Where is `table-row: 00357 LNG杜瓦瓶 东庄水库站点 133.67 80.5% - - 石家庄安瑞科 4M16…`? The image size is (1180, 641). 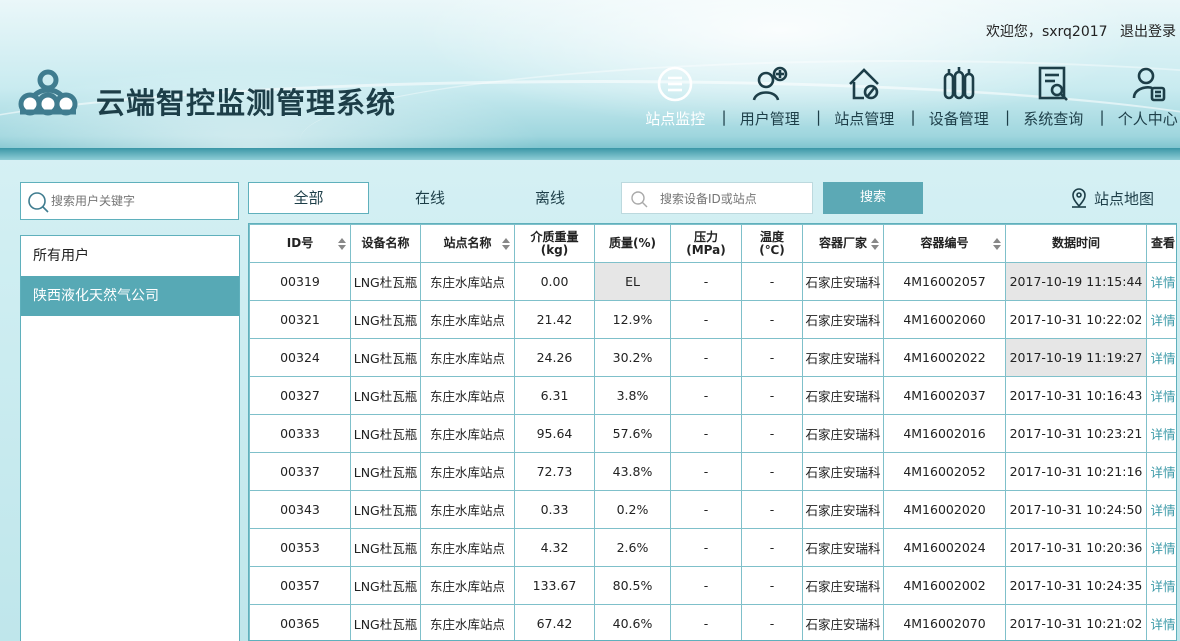
table-row: 00357 LNG杜瓦瓶 东庄水库站点 133.67 80.5% - - 石家庄安瑞科 4M16… is located at coordinates (712, 585).